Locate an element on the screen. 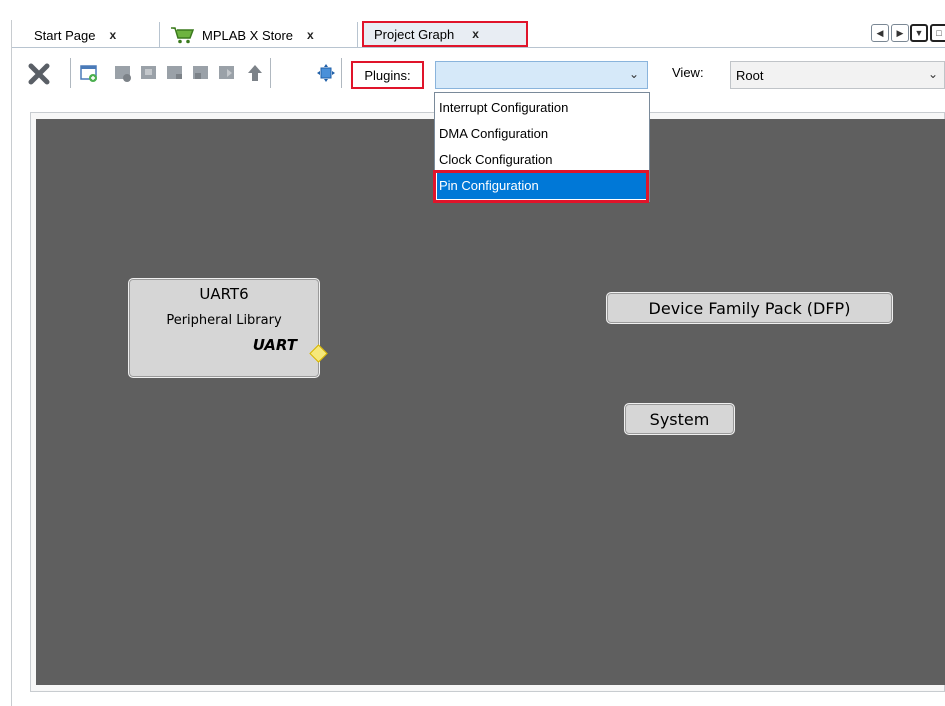  scroll-tabs-left-icon: ◀ is located at coordinates (880, 33).